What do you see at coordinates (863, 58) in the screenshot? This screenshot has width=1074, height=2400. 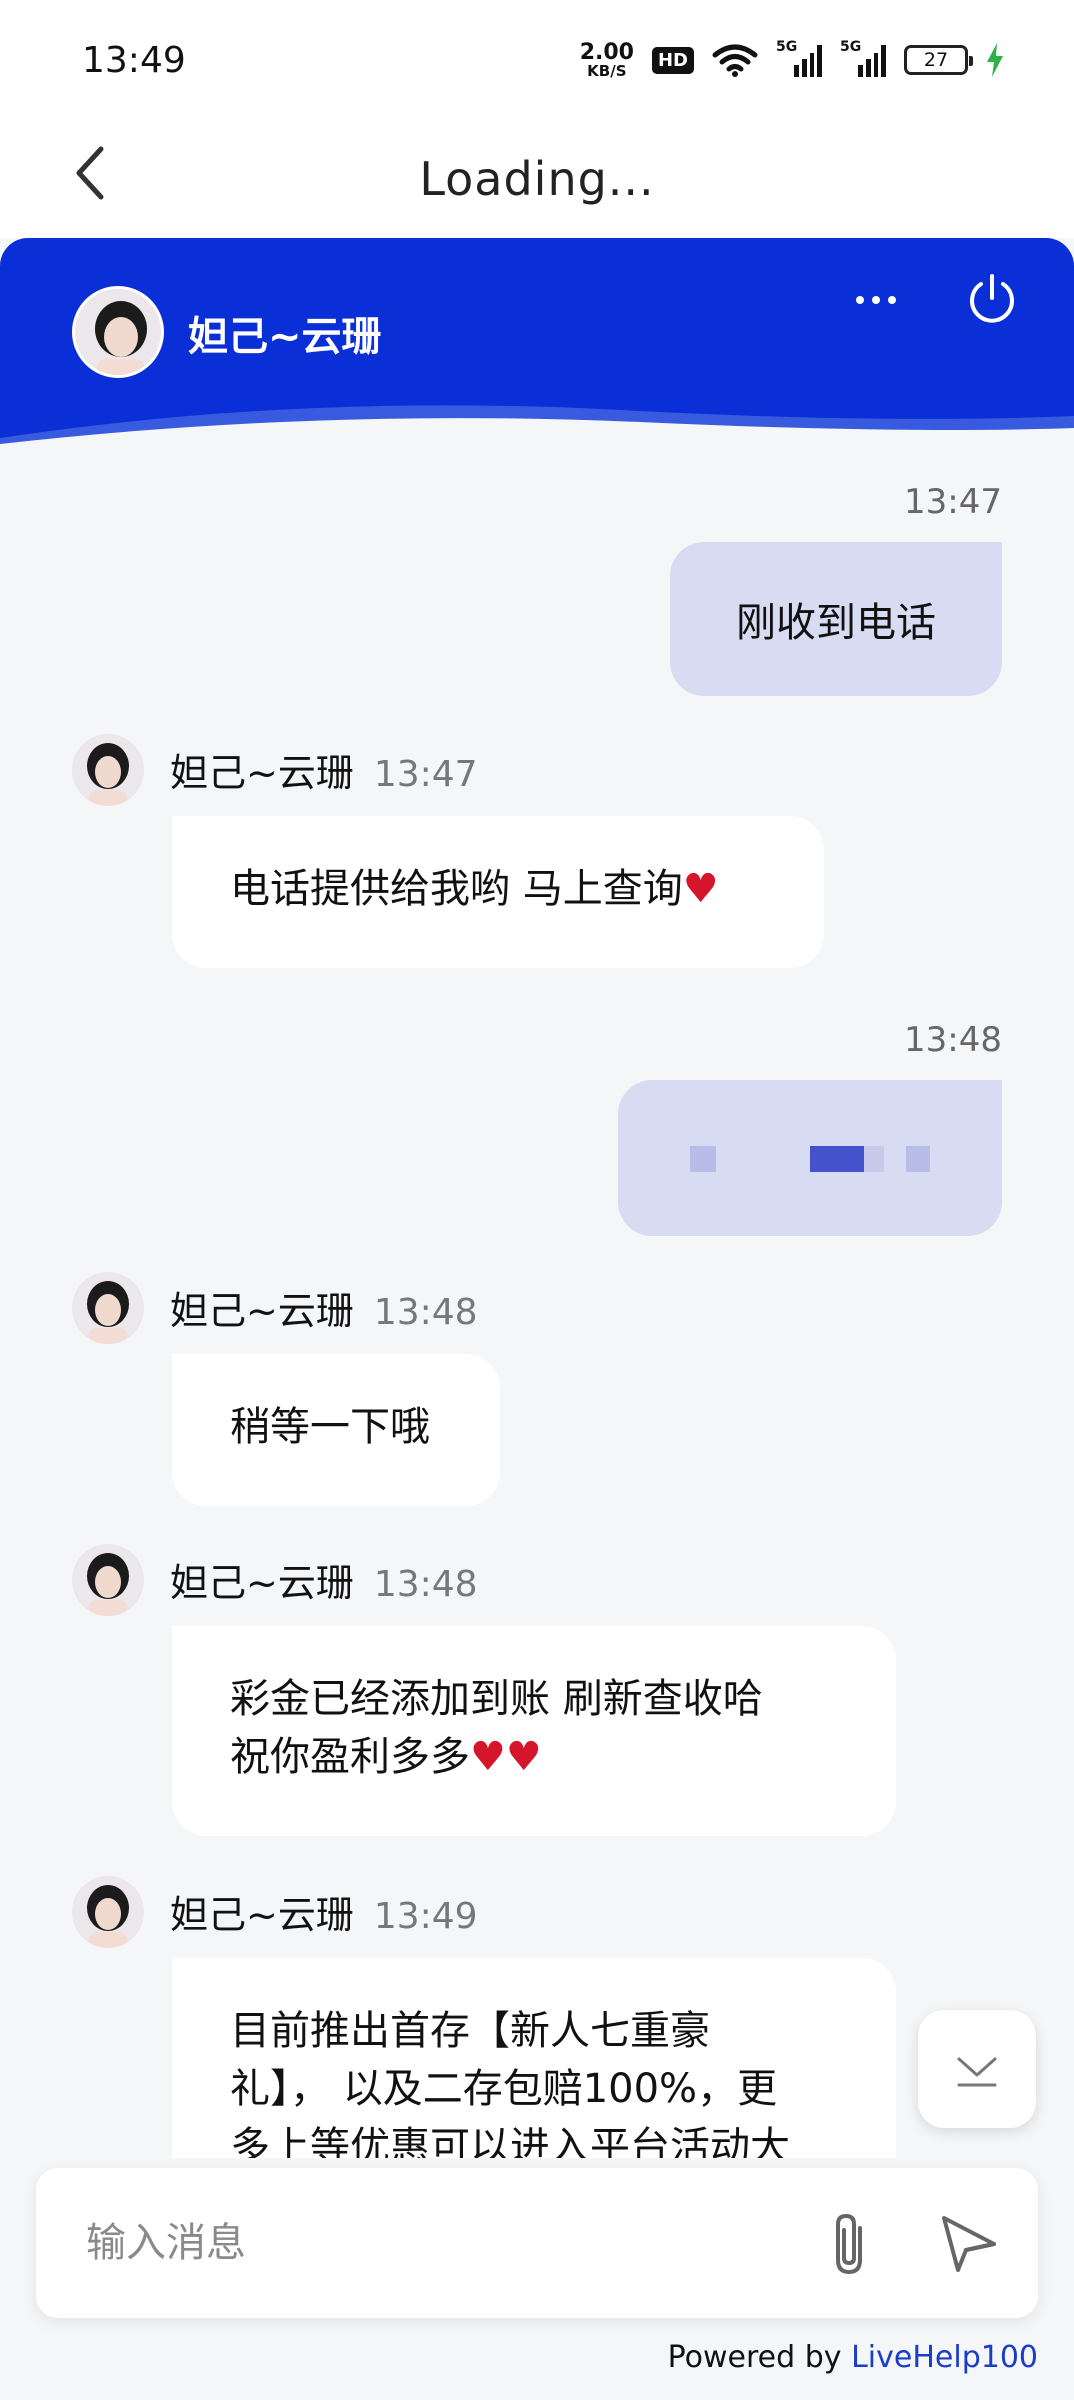 I see `signal-icon-2: 5G` at bounding box center [863, 58].